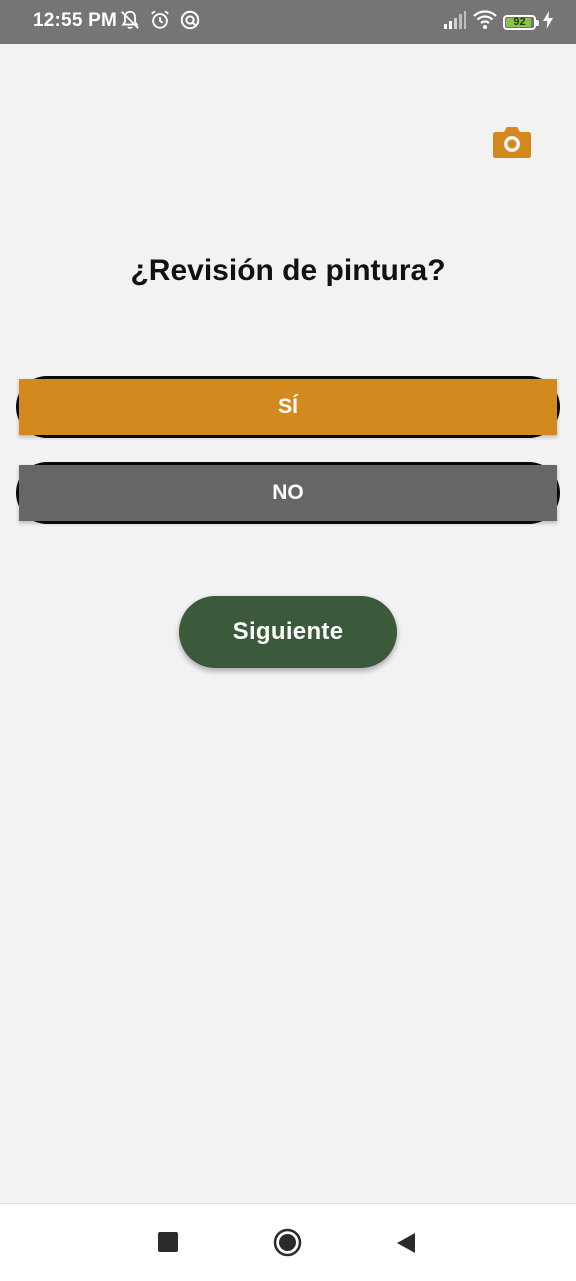 The image size is (576, 1281). Describe the element at coordinates (288, 445) in the screenshot. I see `options-group: SÍ NO` at that location.